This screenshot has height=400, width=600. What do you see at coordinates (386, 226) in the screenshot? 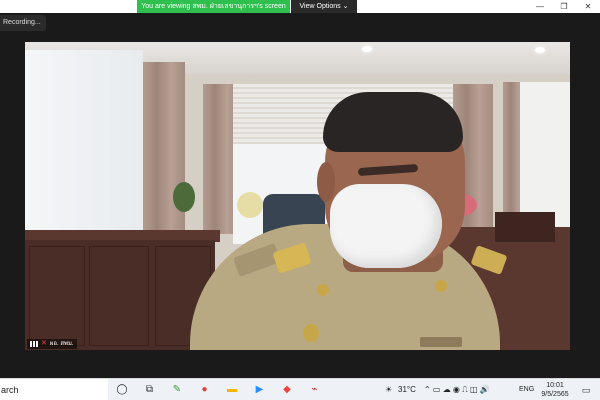
I see `face-mask` at bounding box center [386, 226].